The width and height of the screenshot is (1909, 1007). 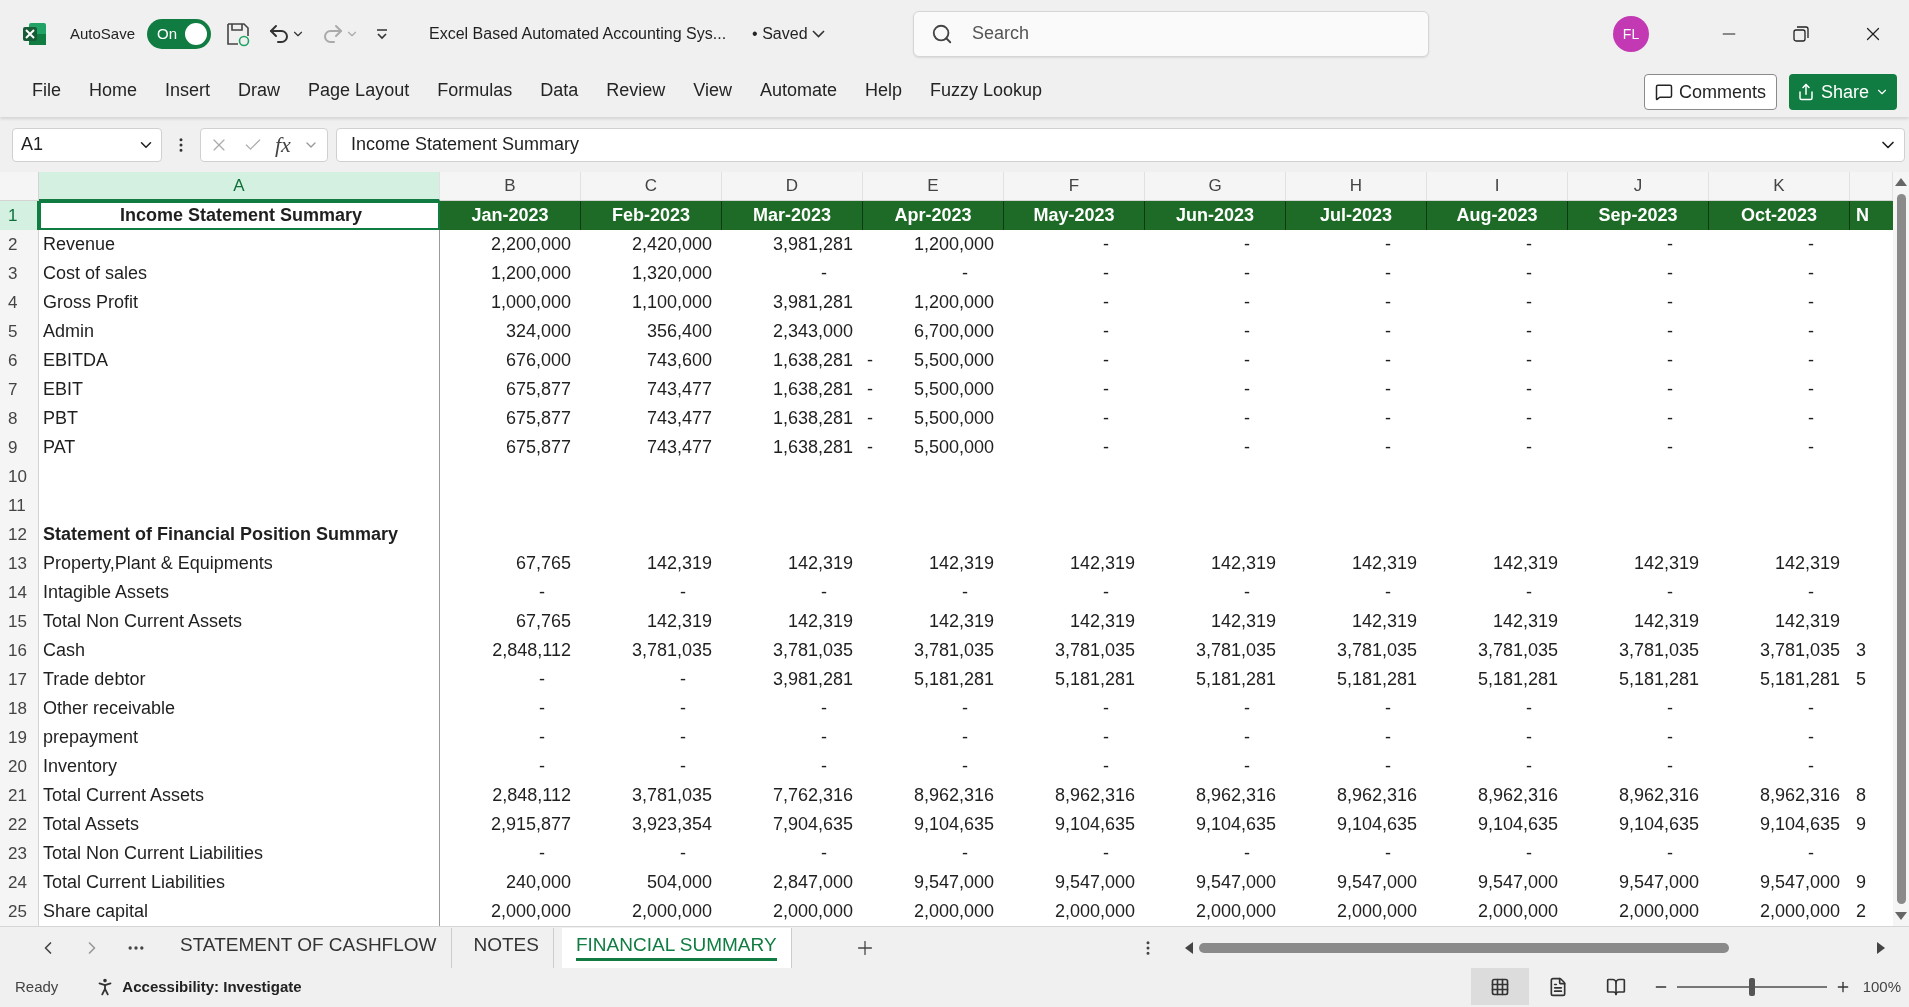 I want to click on row-header: 5, so click(x=19, y=331).